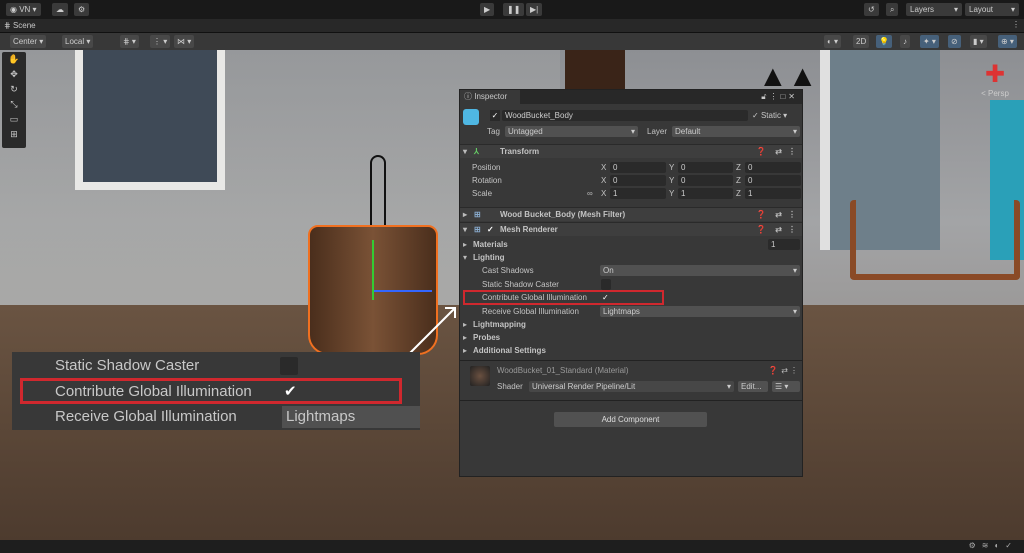 Image resolution: width=1024 pixels, height=553 pixels. What do you see at coordinates (23, 9) in the screenshot?
I see `account-dropdown: ◉ VN ▾` at bounding box center [23, 9].